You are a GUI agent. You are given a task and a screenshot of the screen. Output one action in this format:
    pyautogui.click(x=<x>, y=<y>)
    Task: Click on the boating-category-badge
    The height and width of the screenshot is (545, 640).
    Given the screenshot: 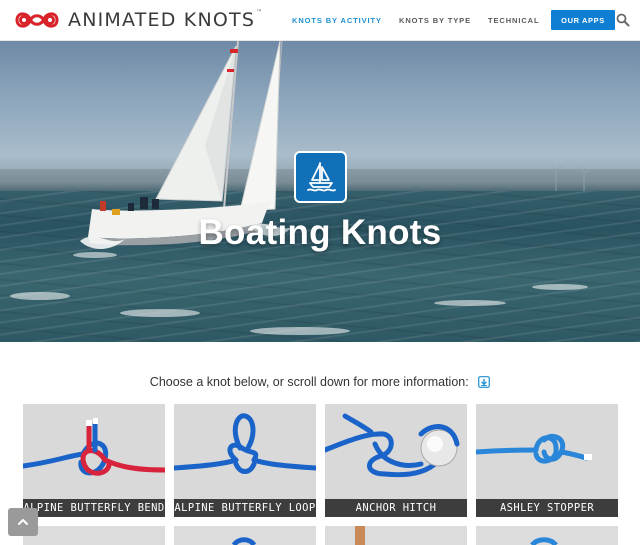 What is the action you would take?
    pyautogui.click(x=320, y=177)
    